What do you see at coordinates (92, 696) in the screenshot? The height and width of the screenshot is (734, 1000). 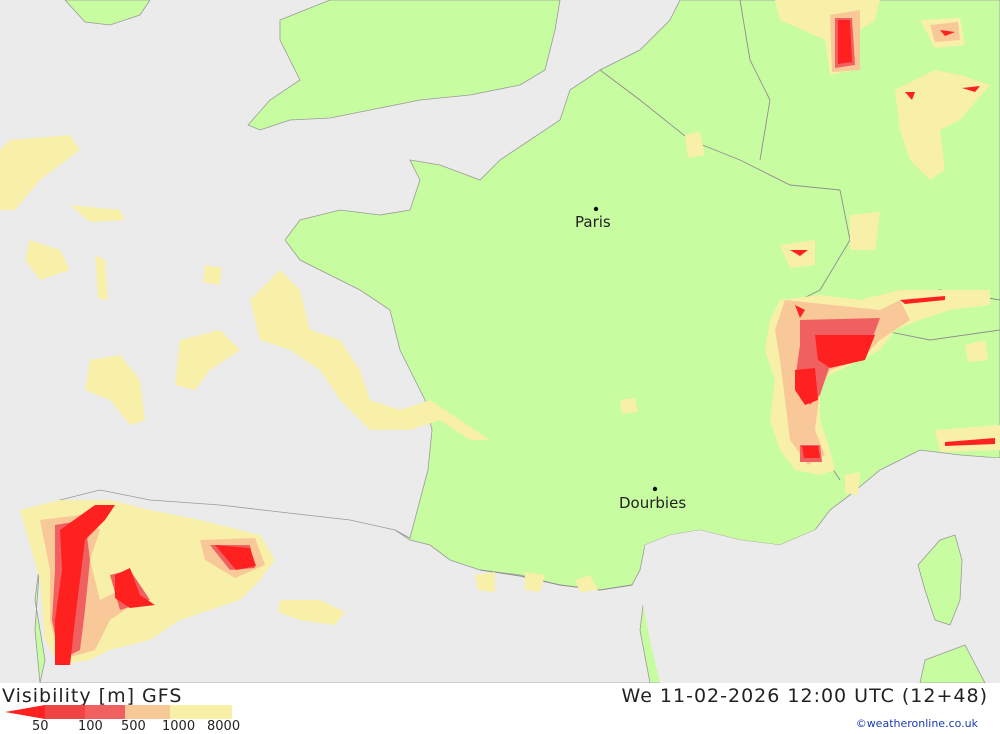 I see `map-title: Visibility [m] GFS` at bounding box center [92, 696].